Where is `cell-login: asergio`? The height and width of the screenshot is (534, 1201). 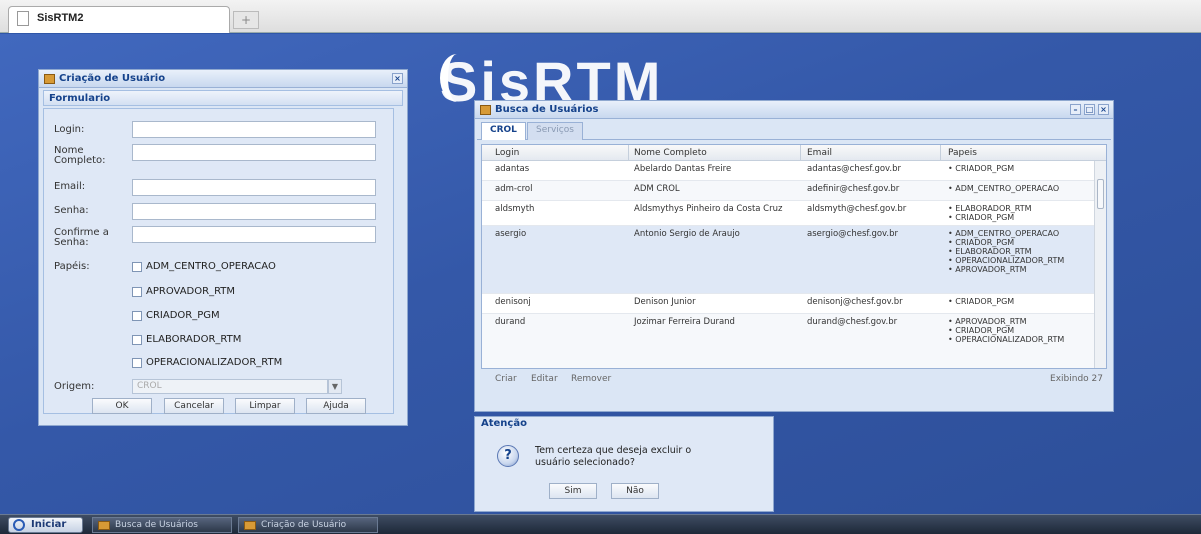 cell-login: asergio is located at coordinates (511, 234).